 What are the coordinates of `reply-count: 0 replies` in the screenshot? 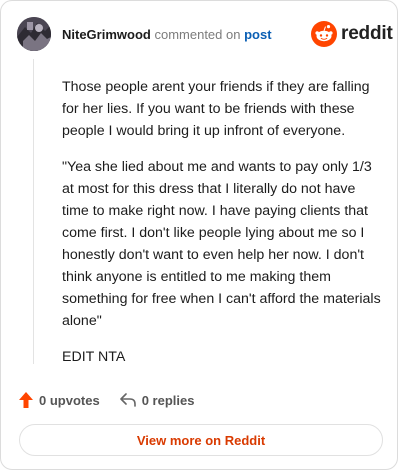 It's located at (168, 400).